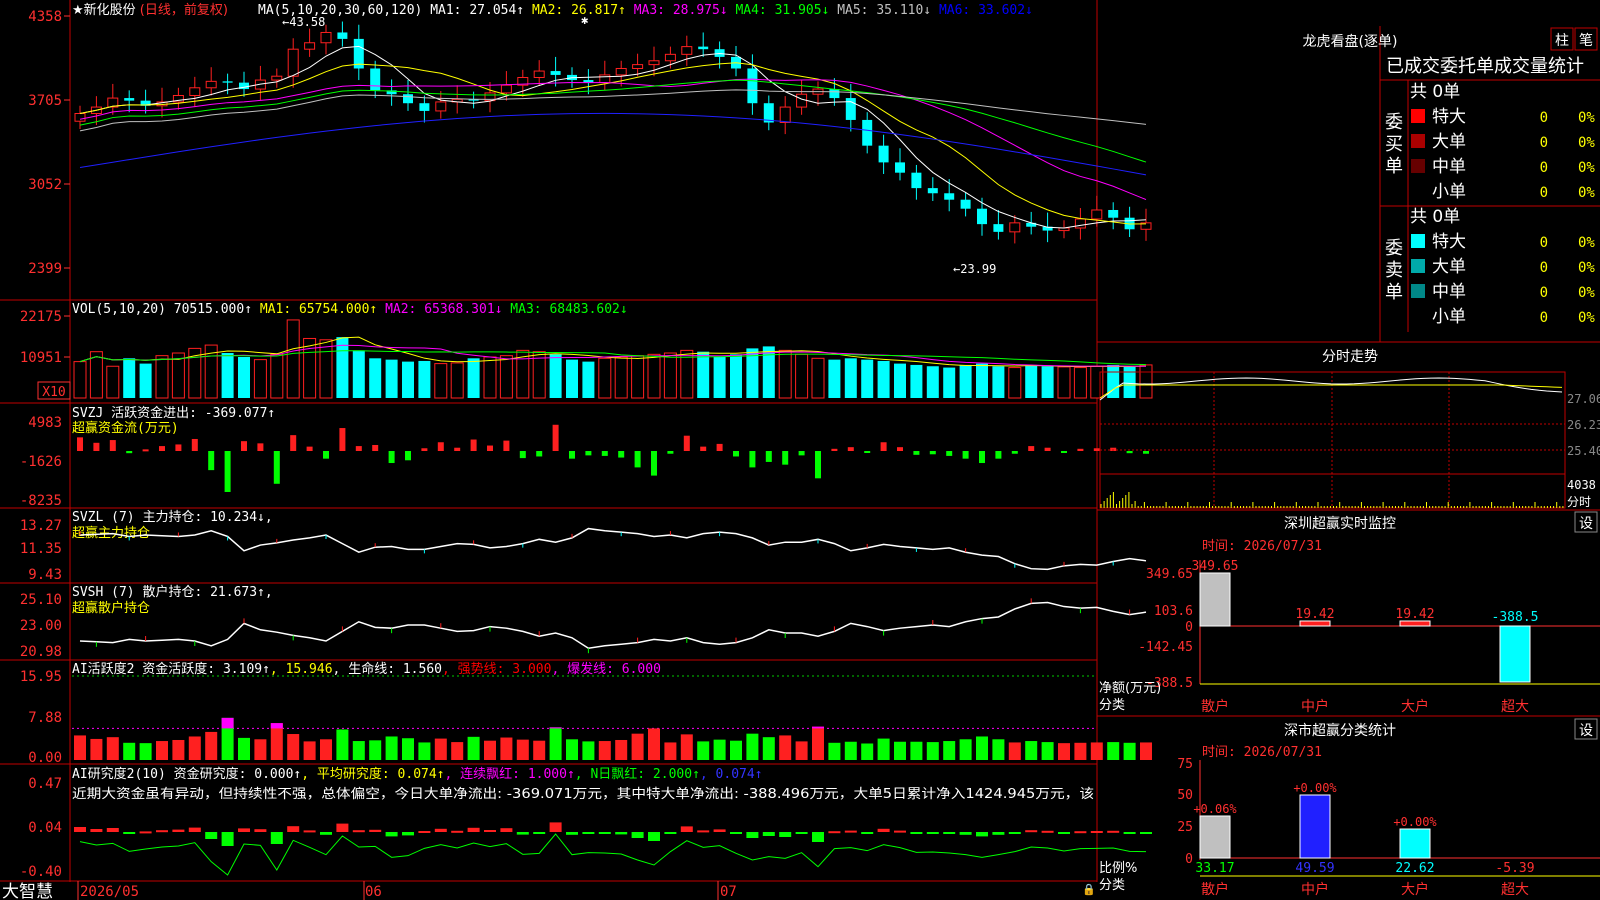  I want to click on svzl-tick: 13.27, so click(41, 526).